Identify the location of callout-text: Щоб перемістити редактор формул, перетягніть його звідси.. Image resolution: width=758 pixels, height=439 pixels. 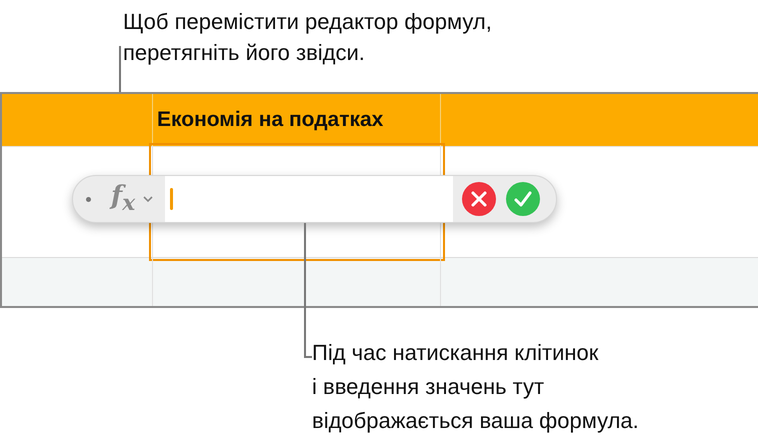
(307, 37).